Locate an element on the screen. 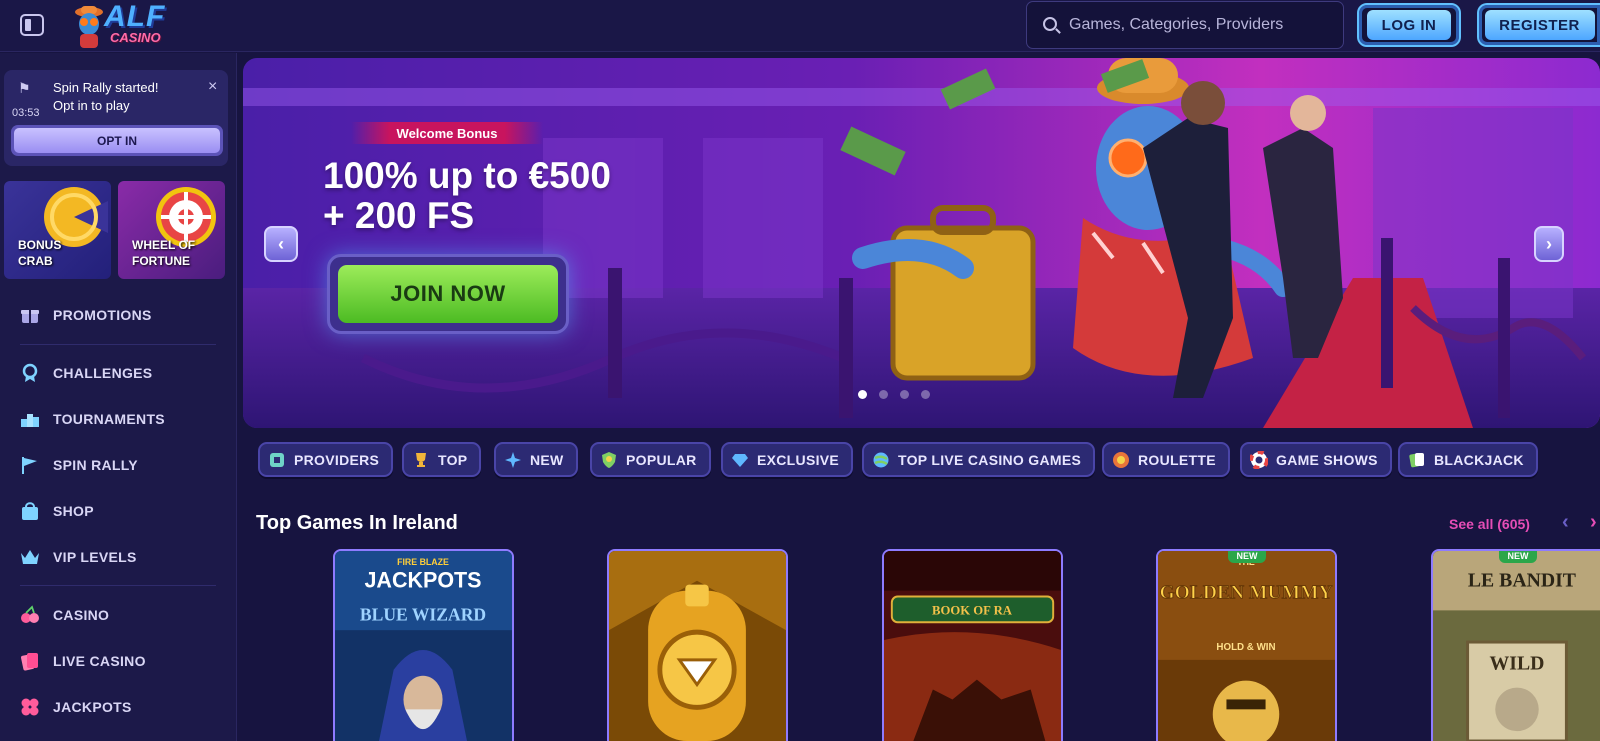 This screenshot has height=741, width=1600. sidebar-item-label: TOURNAMENTS is located at coordinates (109, 419).